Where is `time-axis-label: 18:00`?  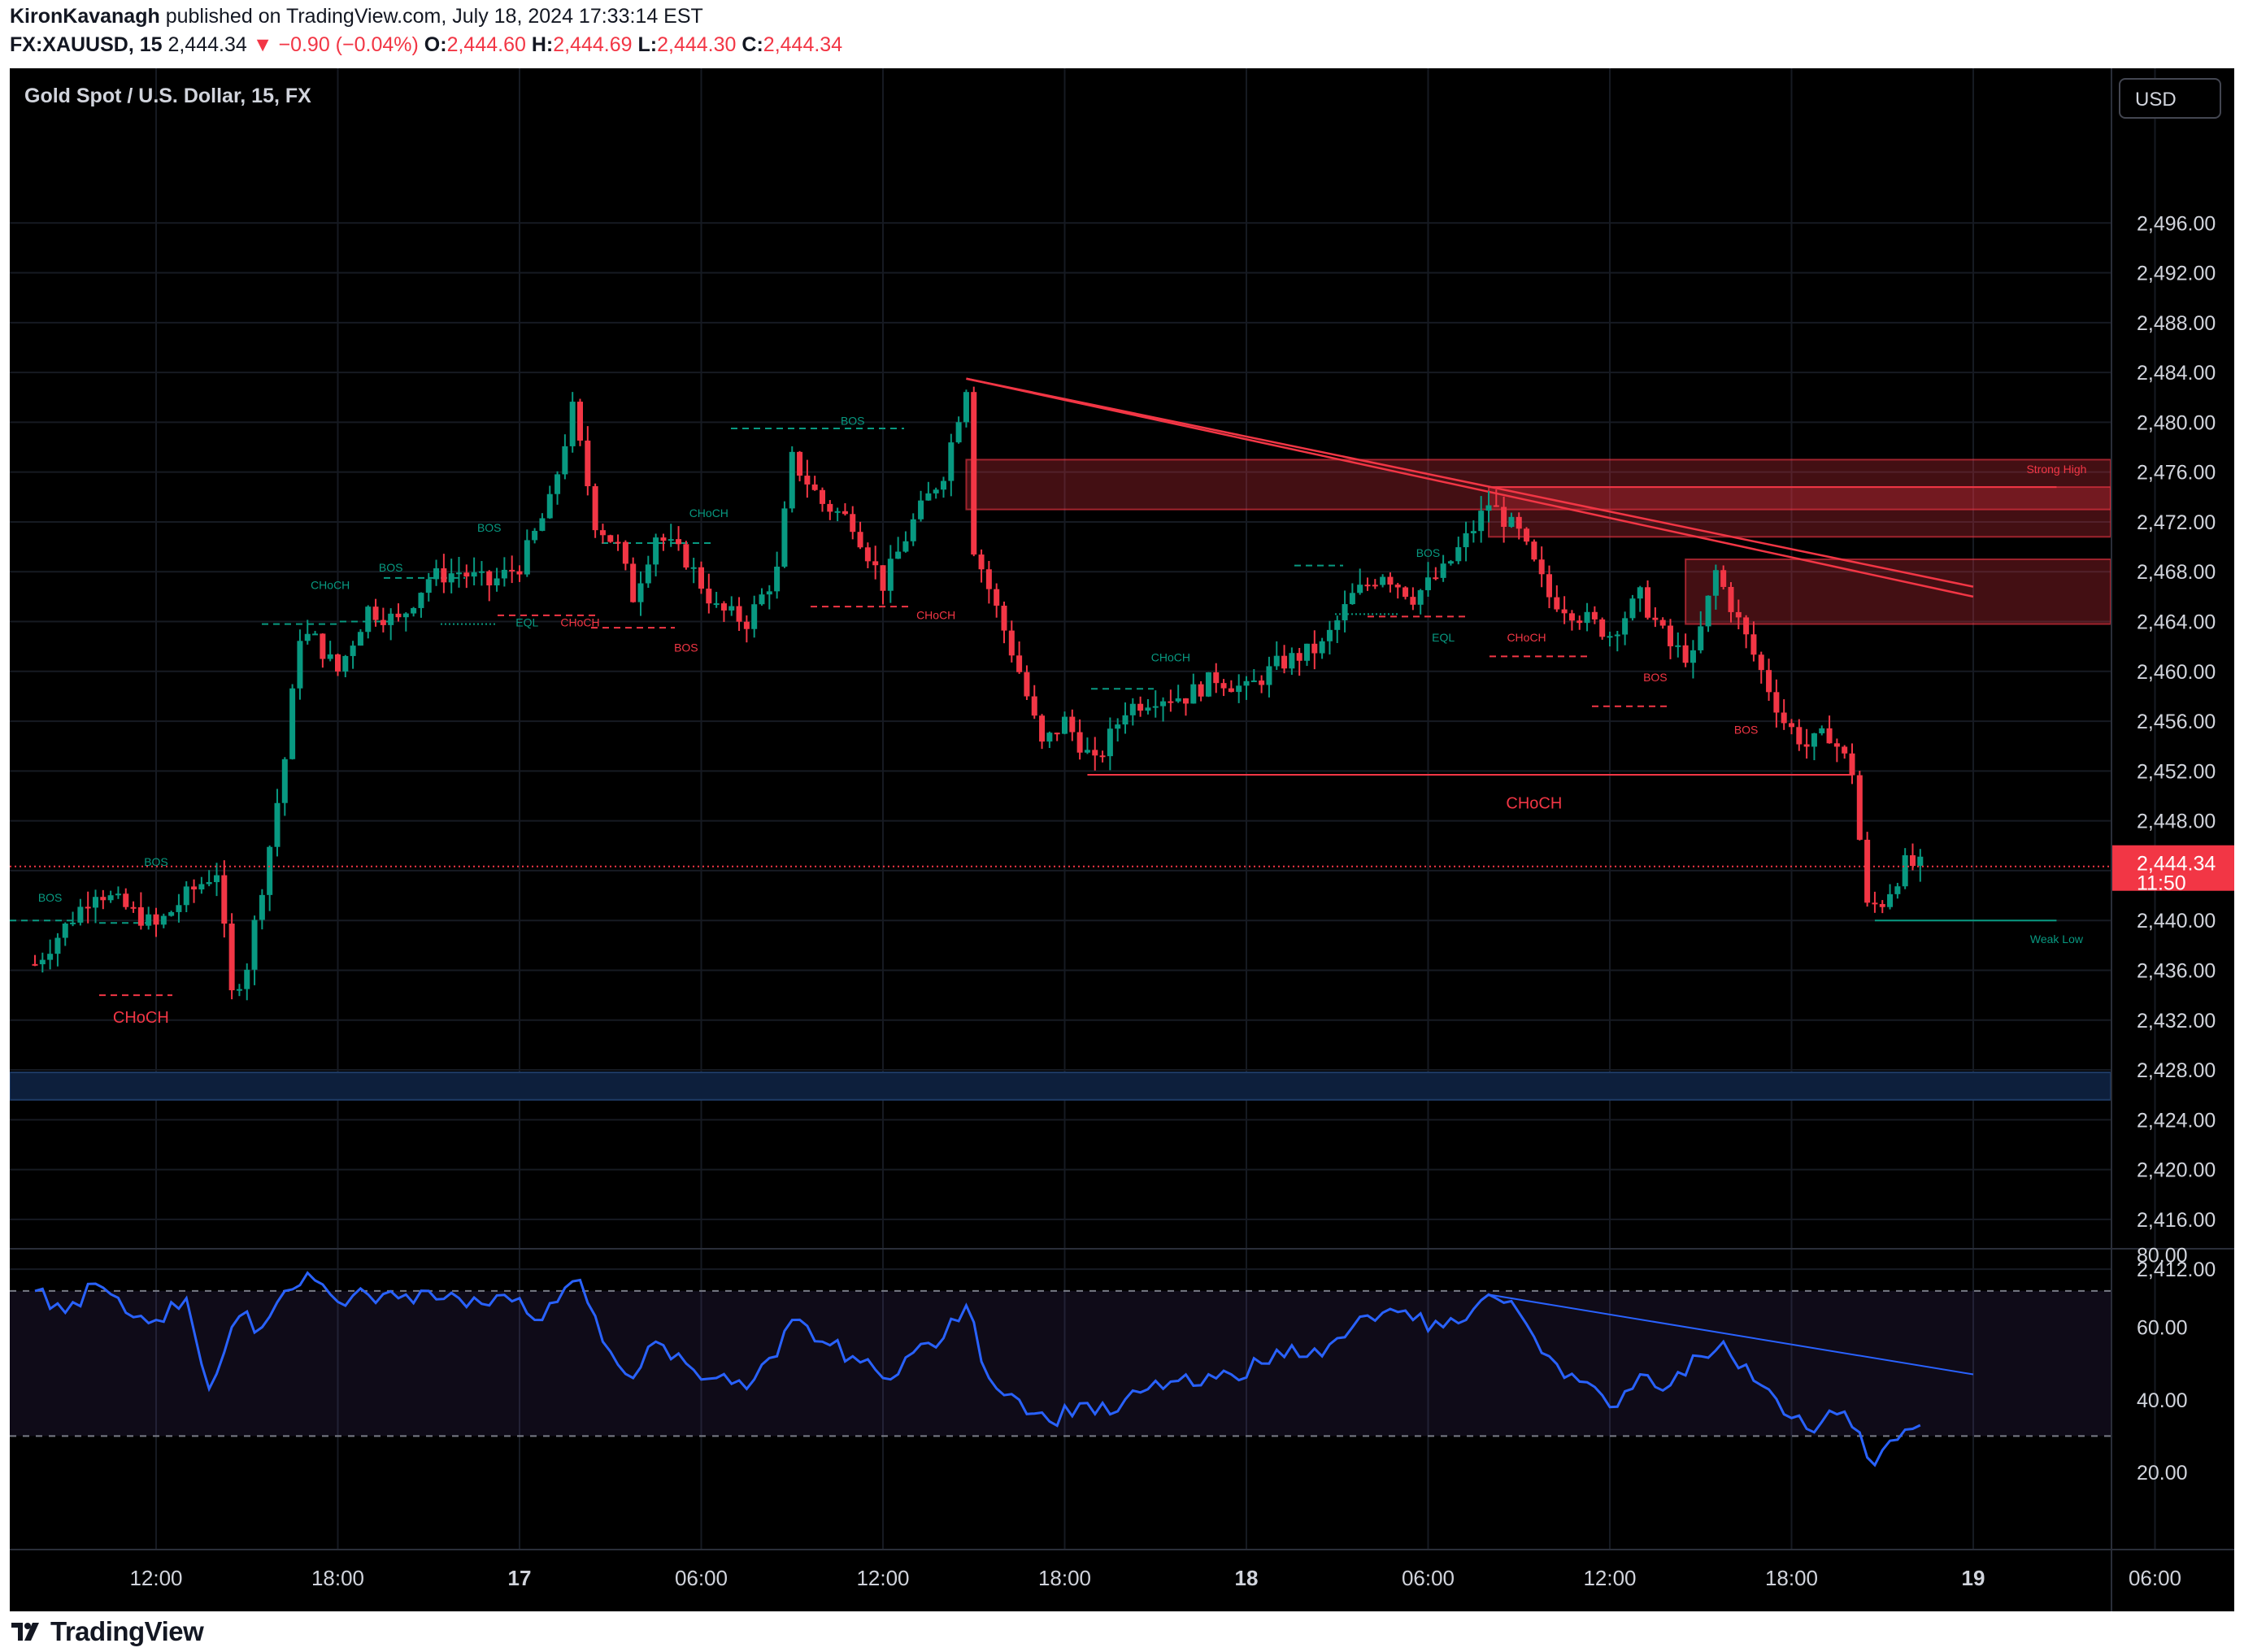 time-axis-label: 18:00 is located at coordinates (1791, 1578).